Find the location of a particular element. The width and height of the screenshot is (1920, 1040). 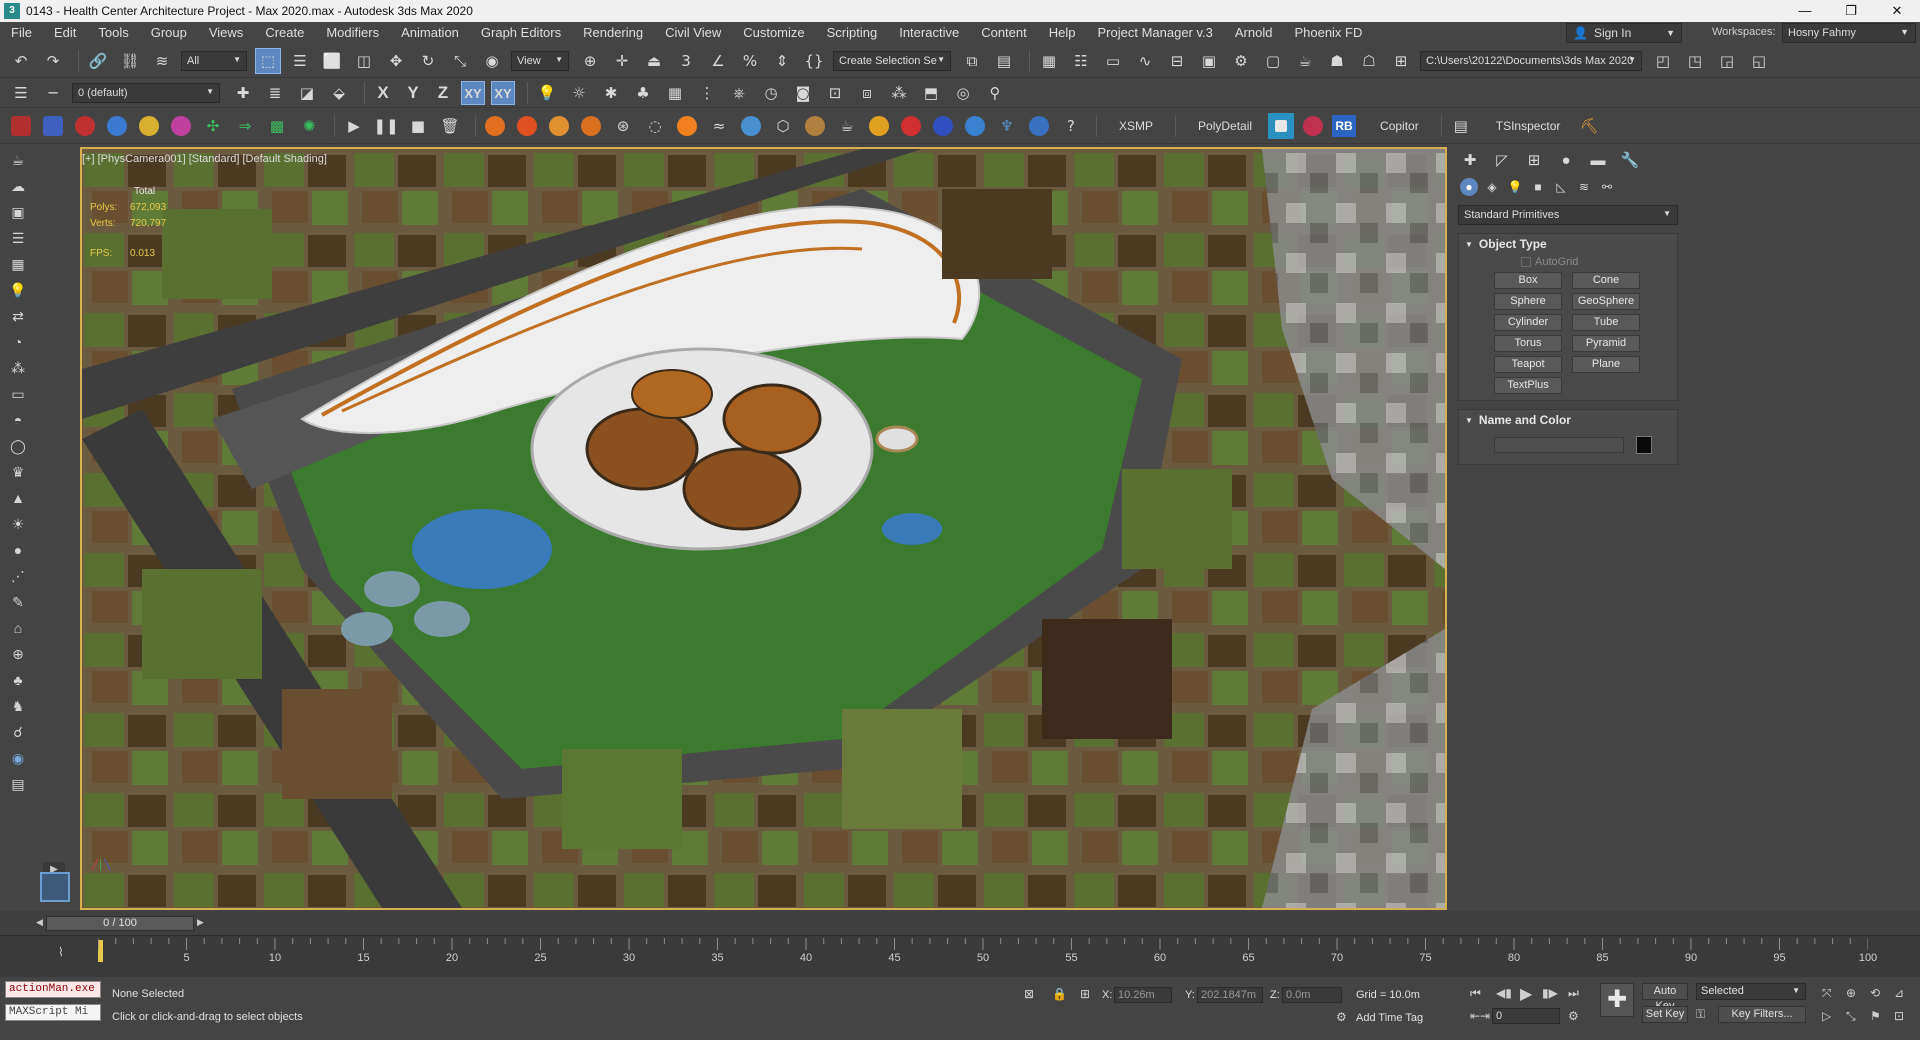

modify-tab-icon: ◸ is located at coordinates (1502, 161).